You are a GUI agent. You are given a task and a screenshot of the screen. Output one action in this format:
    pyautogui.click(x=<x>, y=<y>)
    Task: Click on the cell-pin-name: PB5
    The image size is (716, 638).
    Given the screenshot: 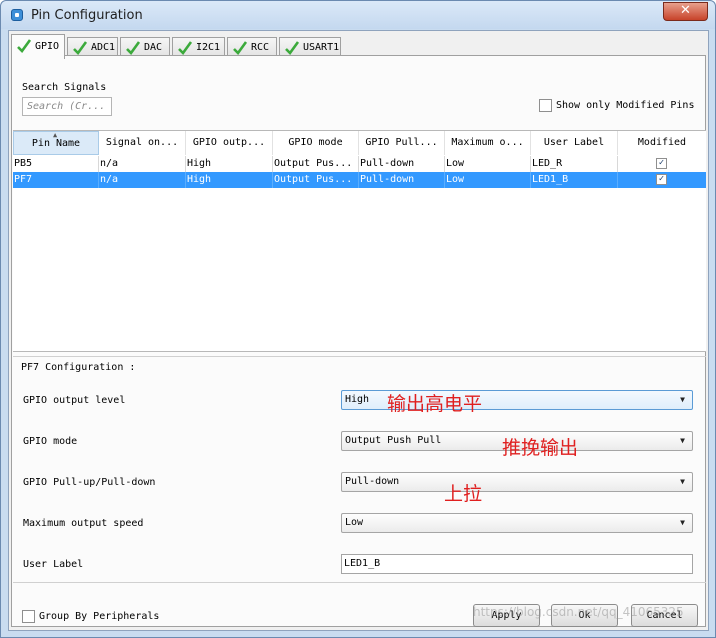 What is the action you would take?
    pyautogui.click(x=56, y=164)
    